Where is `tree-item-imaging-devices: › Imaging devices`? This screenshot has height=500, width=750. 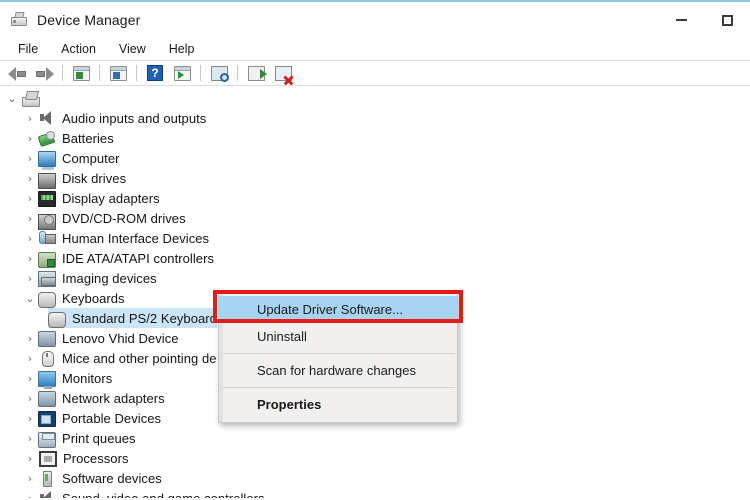
tree-item-imaging-devices: › Imaging devices is located at coordinates (375, 278).